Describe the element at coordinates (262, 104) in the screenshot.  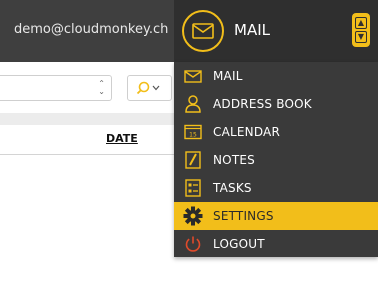
I see `menu-item-label: ADDRESS BOOK` at that location.